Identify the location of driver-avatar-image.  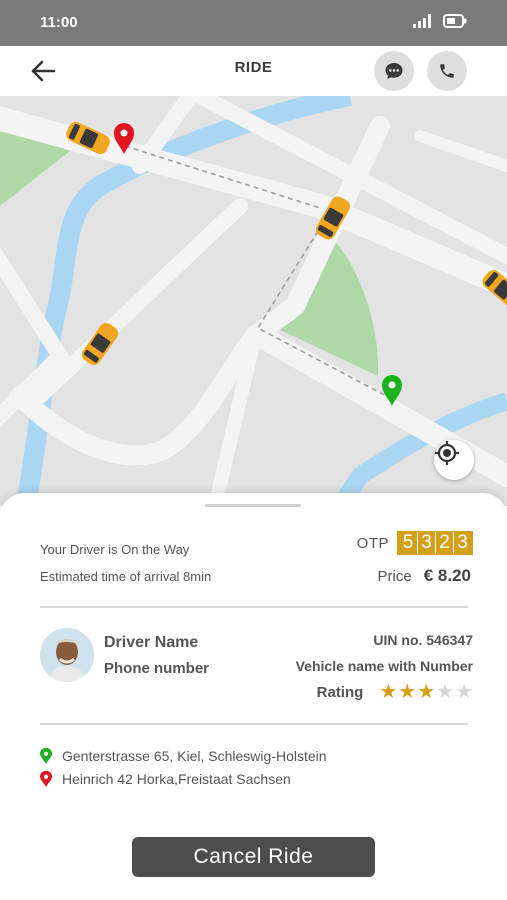
(67, 655).